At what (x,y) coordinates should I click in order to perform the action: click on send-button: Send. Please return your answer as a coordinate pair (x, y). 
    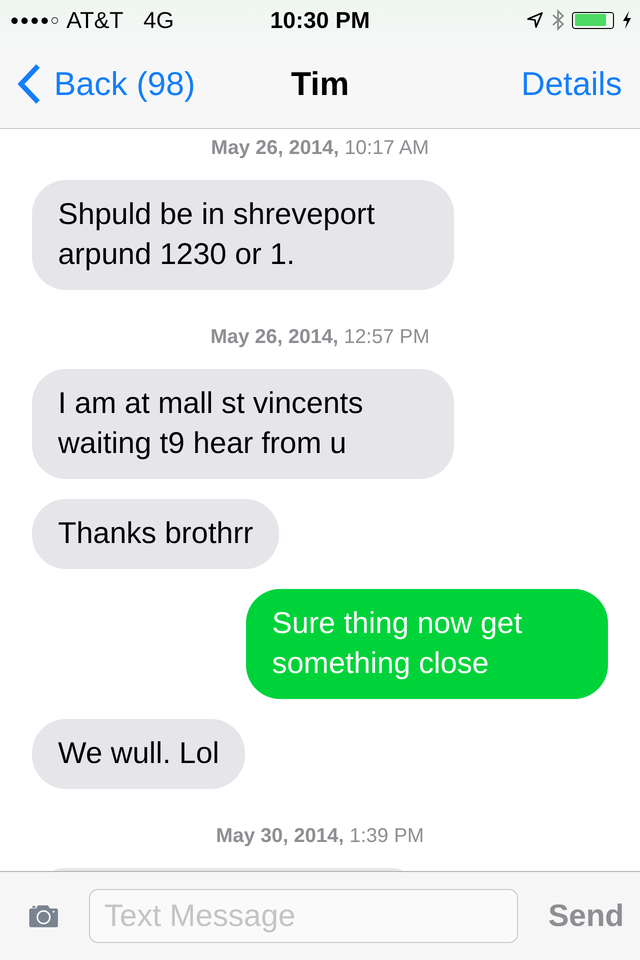
    Looking at the image, I should click on (586, 916).